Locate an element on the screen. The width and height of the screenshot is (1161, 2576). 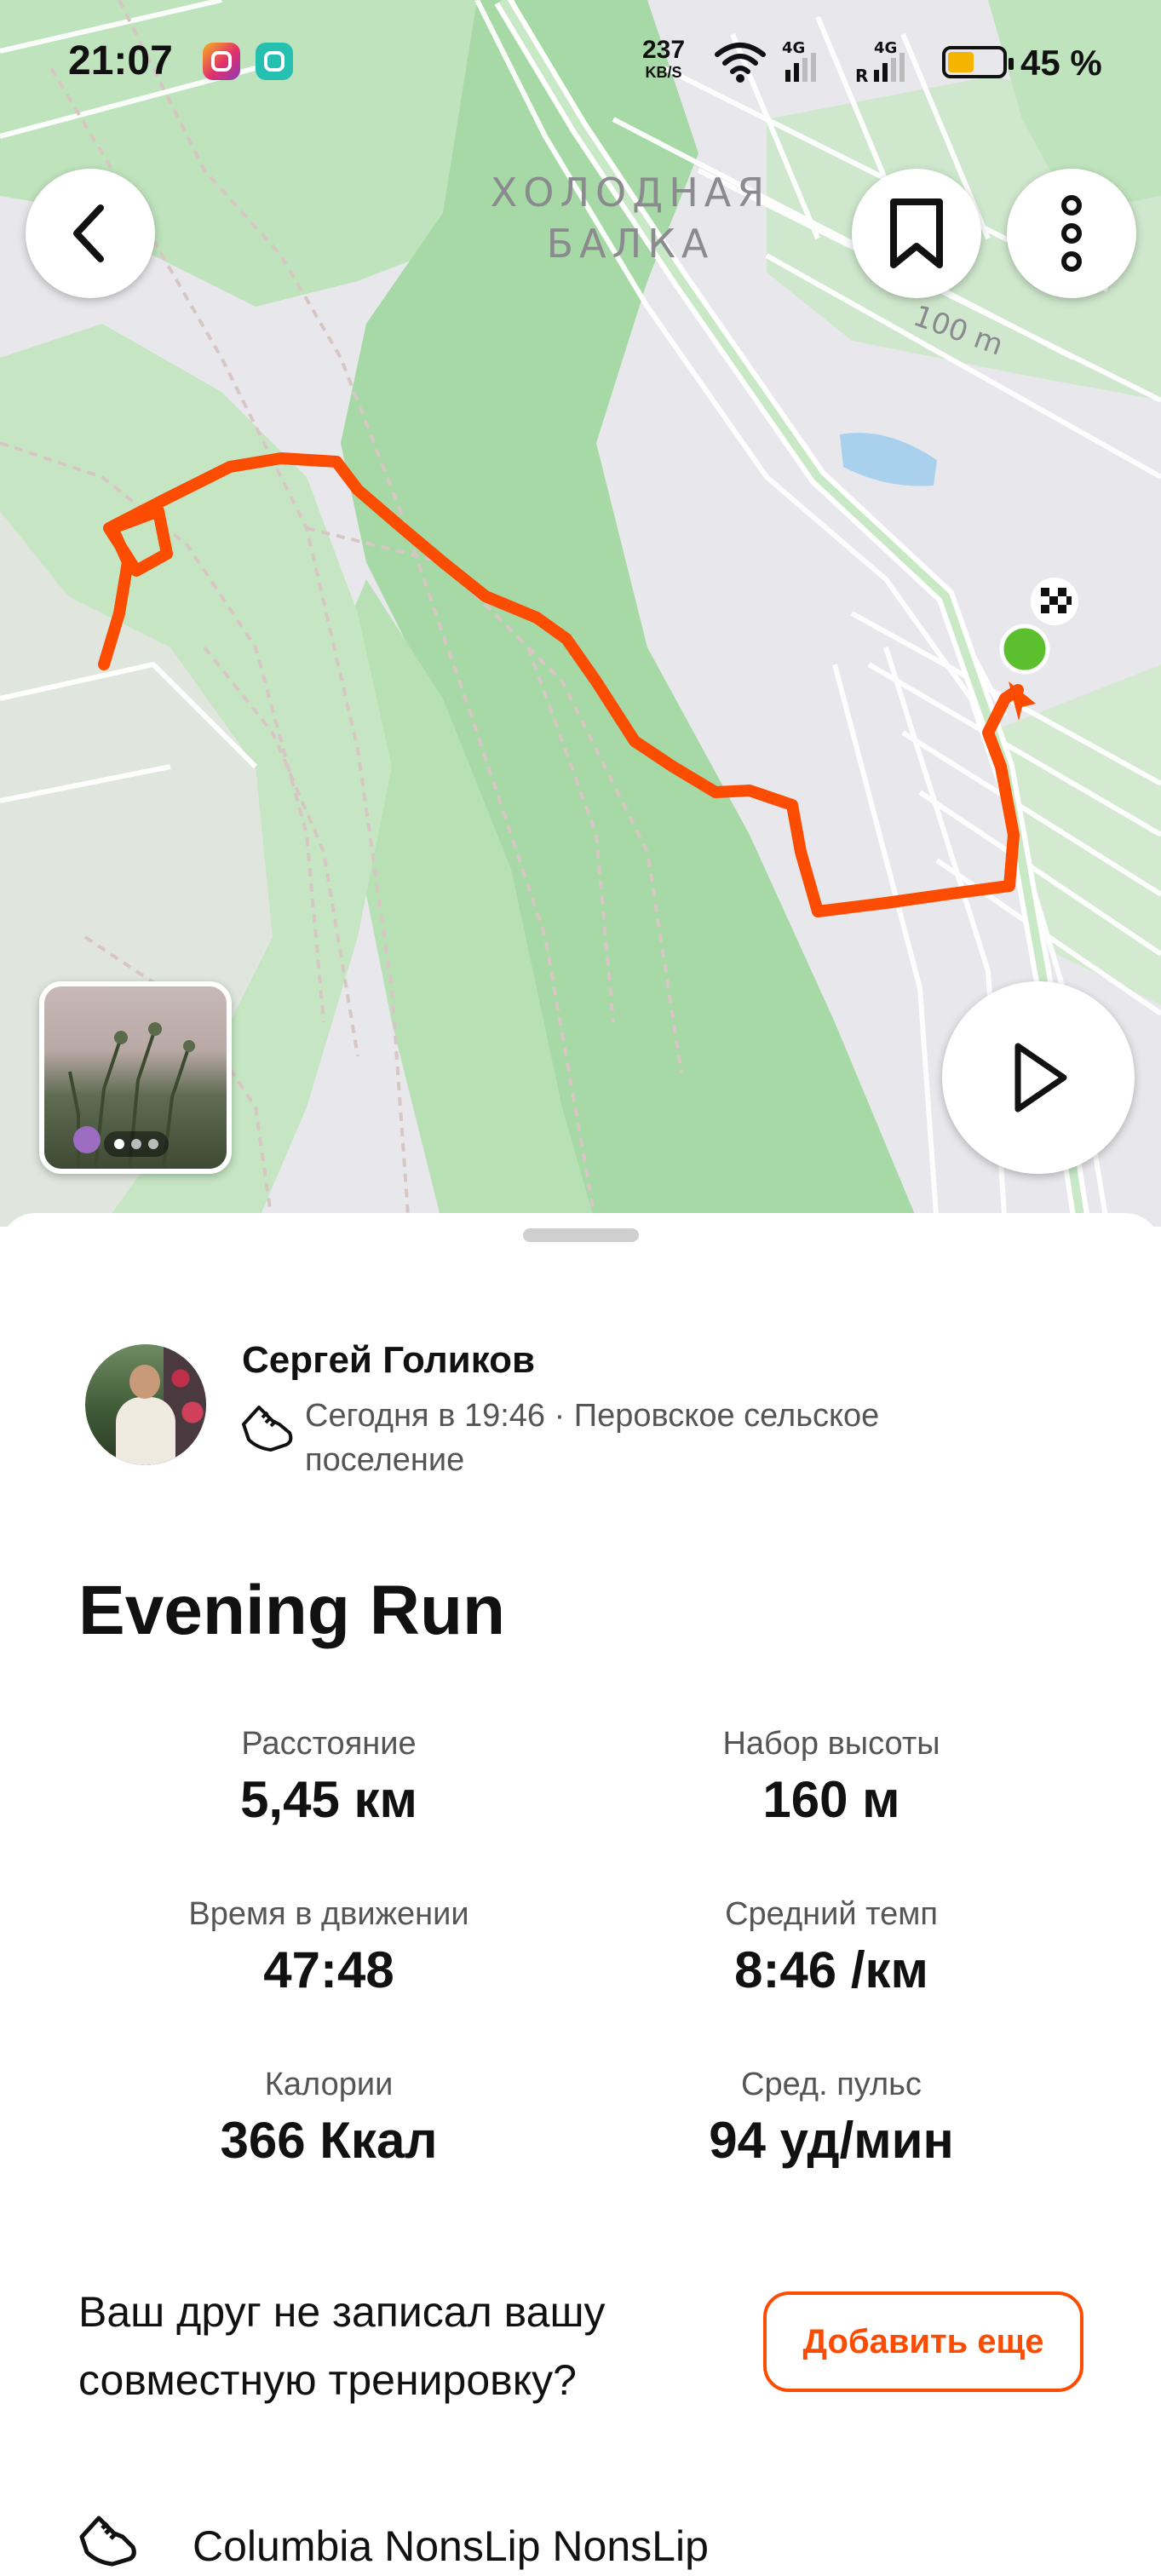
stat-value: 8:46 /км is located at coordinates (831, 1970).